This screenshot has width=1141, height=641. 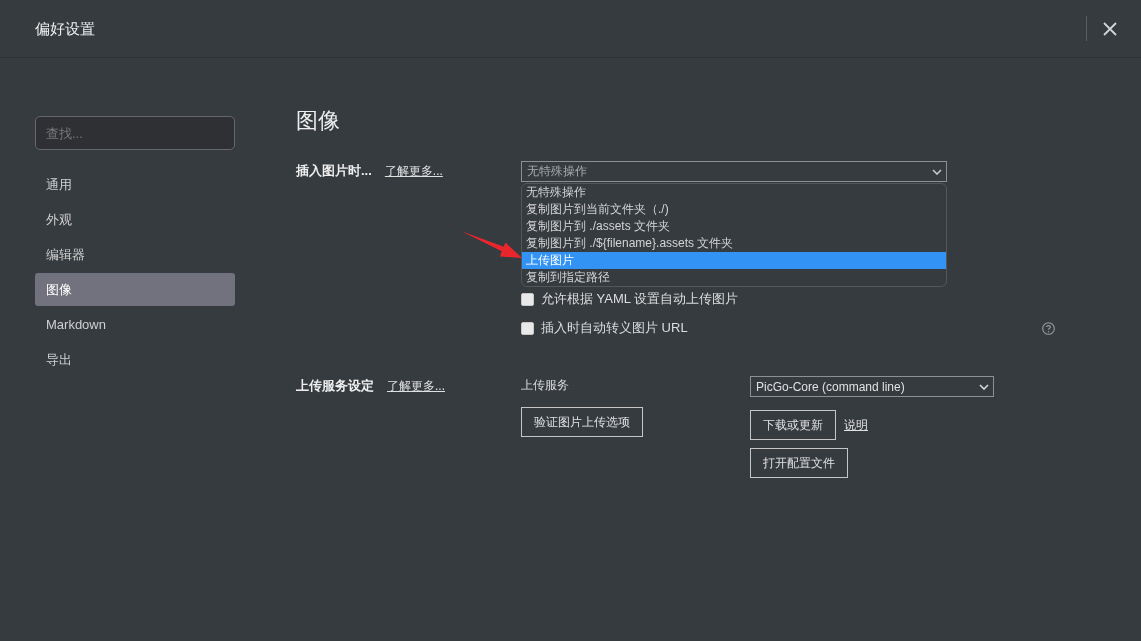 What do you see at coordinates (734, 226) in the screenshot?
I see `dropdown-option: 复制图片到 ./assets 文件夹` at bounding box center [734, 226].